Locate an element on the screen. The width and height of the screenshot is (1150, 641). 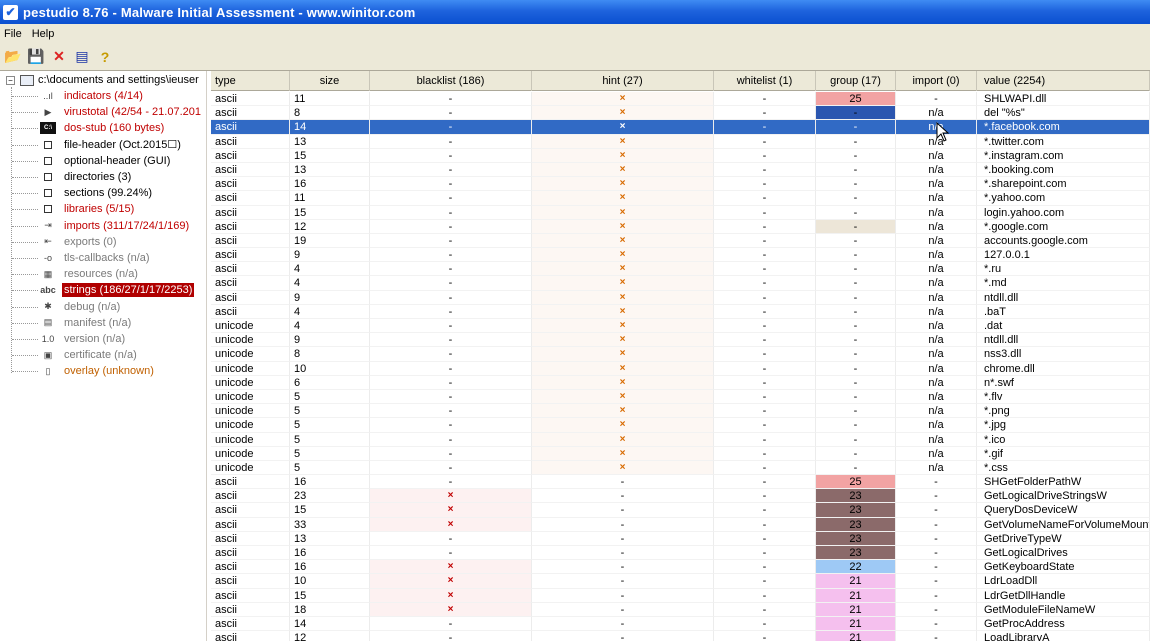
table-row: ascii 12- × - - n/a *.google.com is located at coordinates (680, 226).